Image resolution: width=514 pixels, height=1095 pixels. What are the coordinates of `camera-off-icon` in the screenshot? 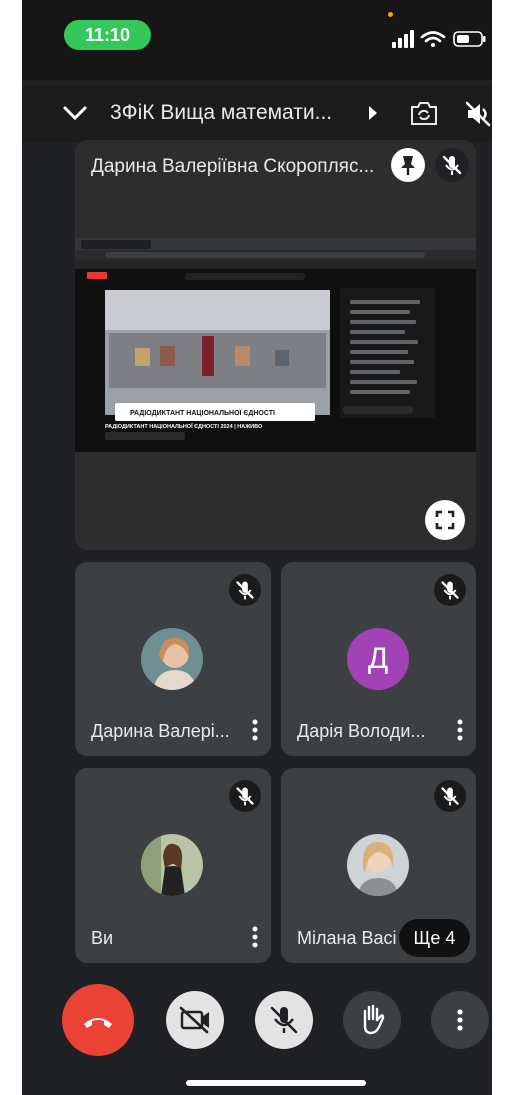 It's located at (194, 1020).